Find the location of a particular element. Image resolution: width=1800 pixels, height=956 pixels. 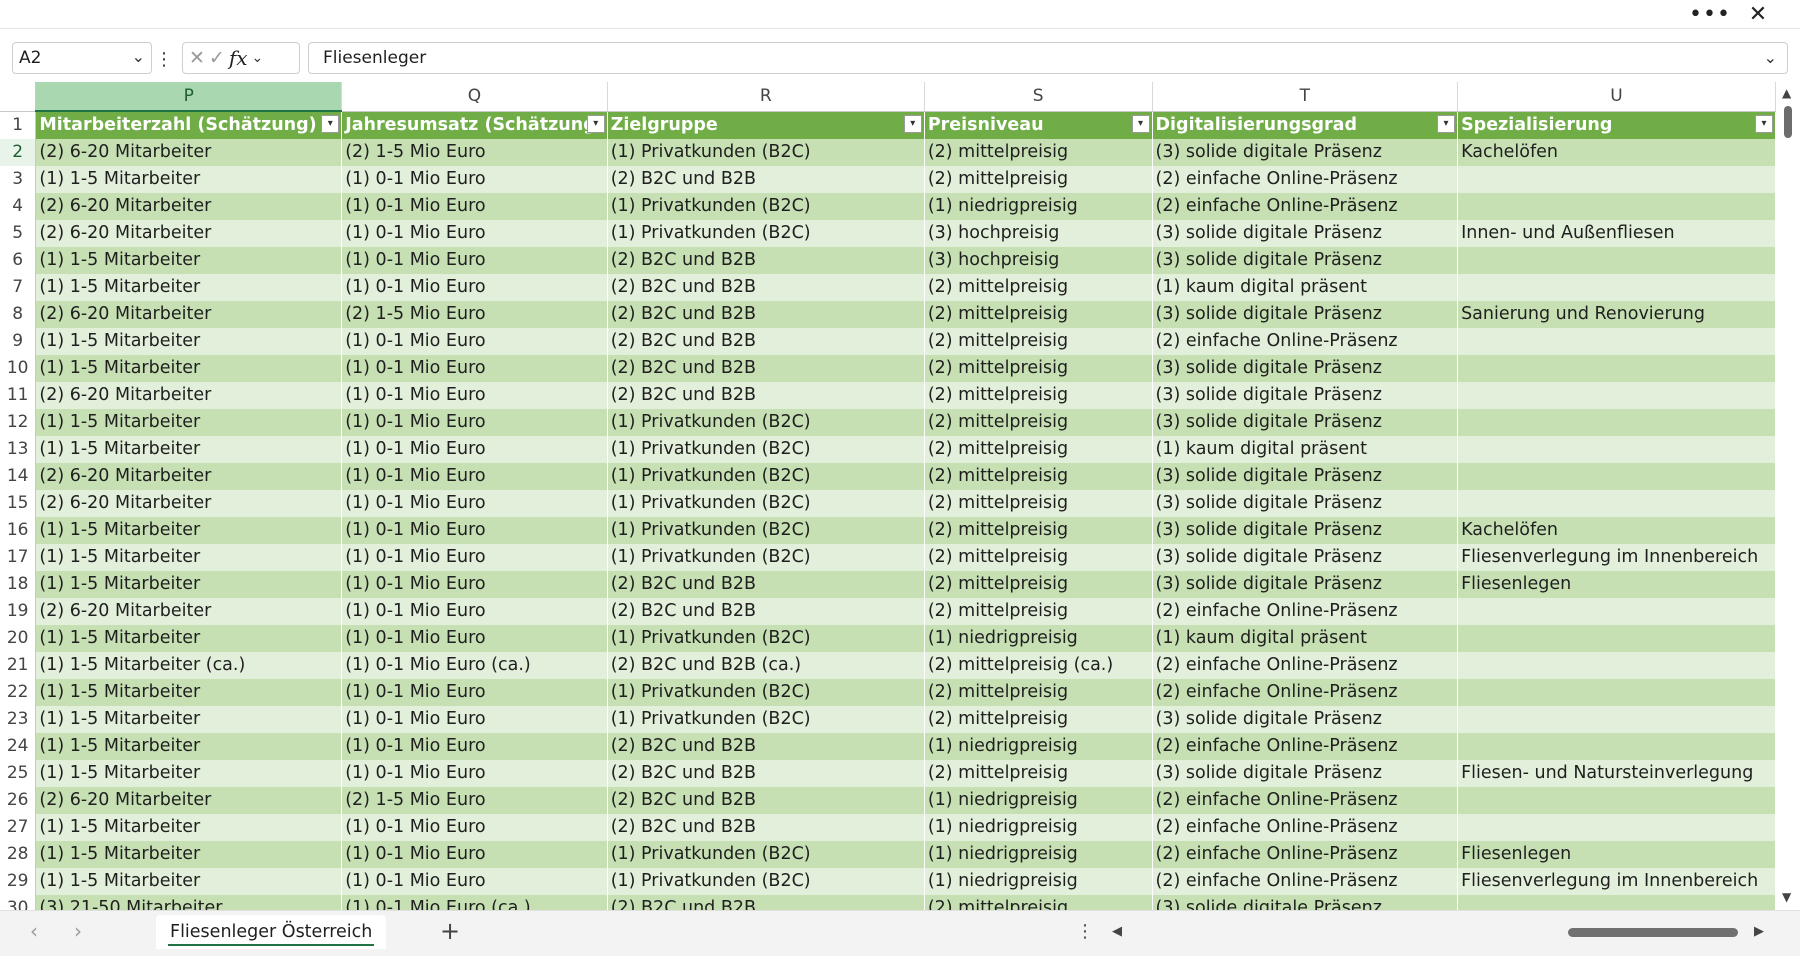

row-header: 29 is located at coordinates (18, 881).